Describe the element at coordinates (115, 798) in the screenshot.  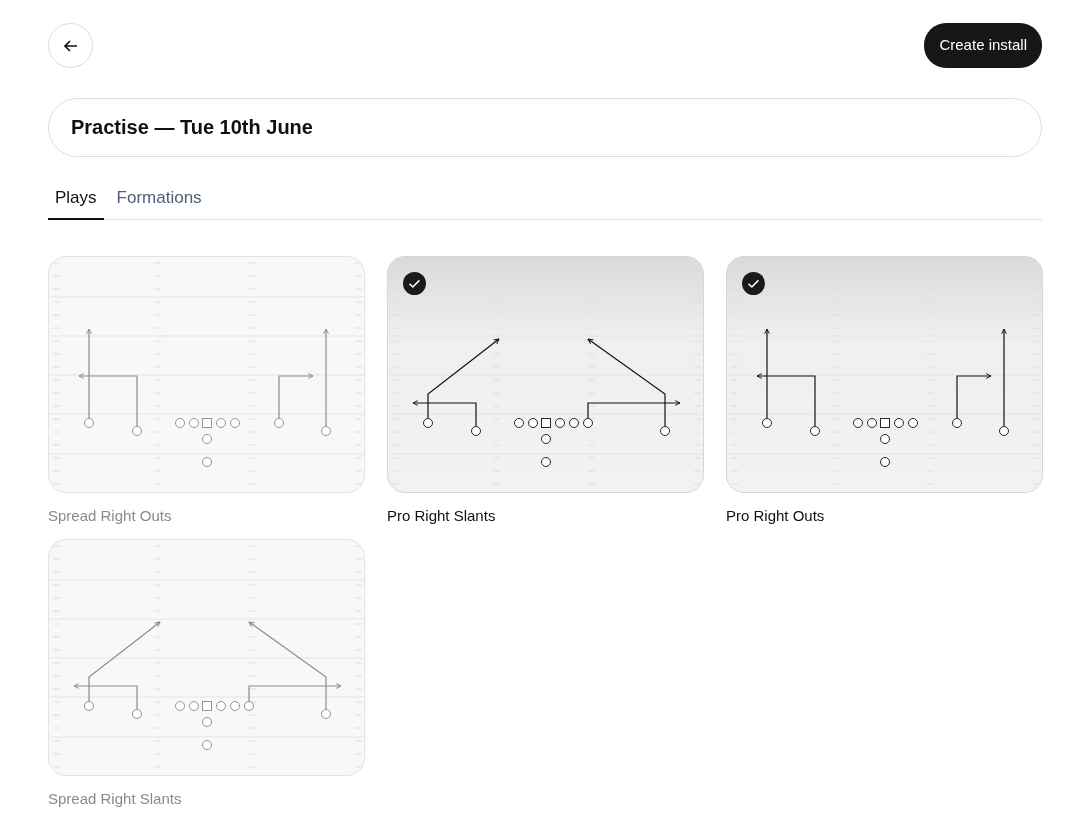
I see `play-name: Spread Right Slants` at that location.